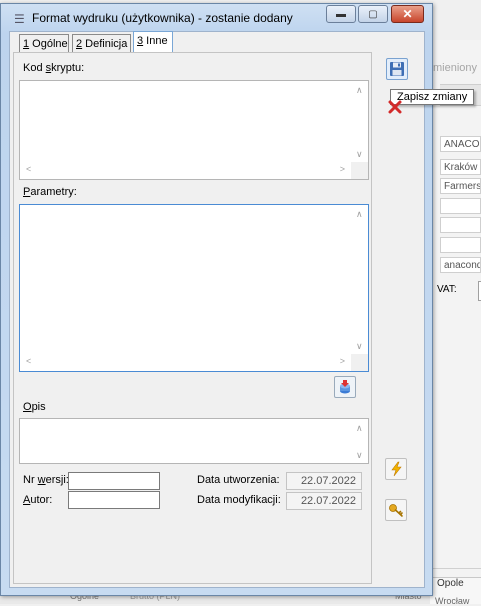  I want to click on execute-button, so click(396, 469).